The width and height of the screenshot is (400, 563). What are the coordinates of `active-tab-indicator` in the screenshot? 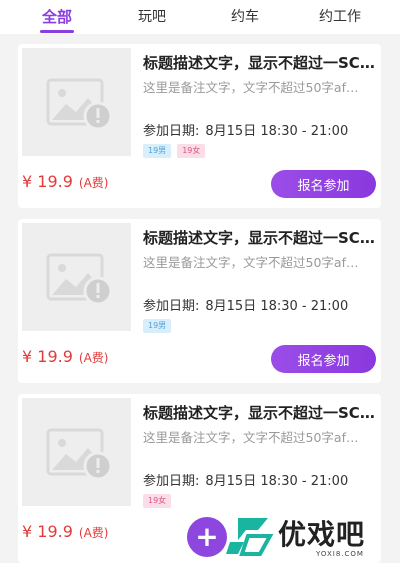 It's located at (57, 31).